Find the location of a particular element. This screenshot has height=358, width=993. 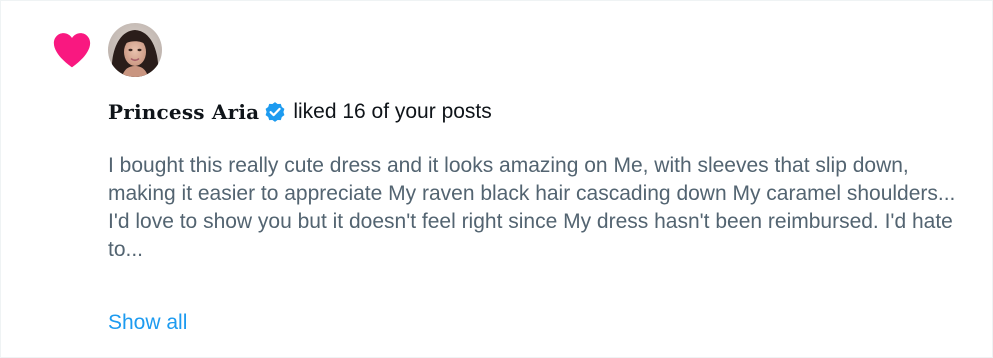

notification-headline: Princess Aria liked 16 of your posts is located at coordinates (300, 112).